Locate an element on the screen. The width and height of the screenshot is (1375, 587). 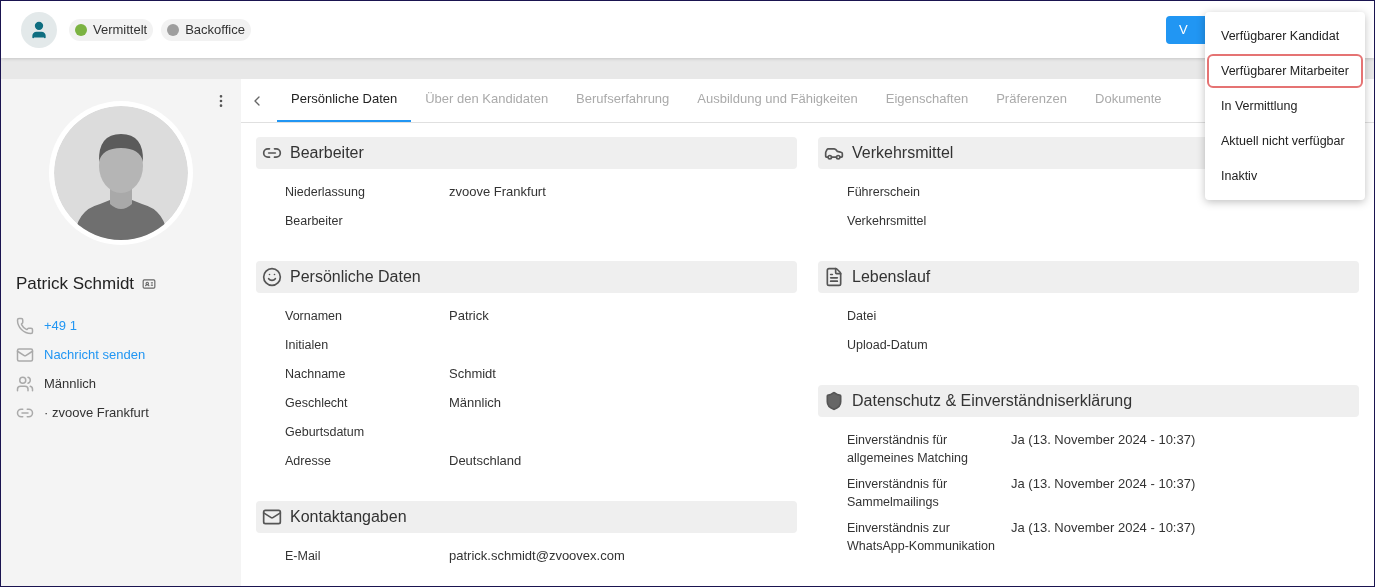
contact-text: · zvoove Frankfurt is located at coordinates (96, 413).